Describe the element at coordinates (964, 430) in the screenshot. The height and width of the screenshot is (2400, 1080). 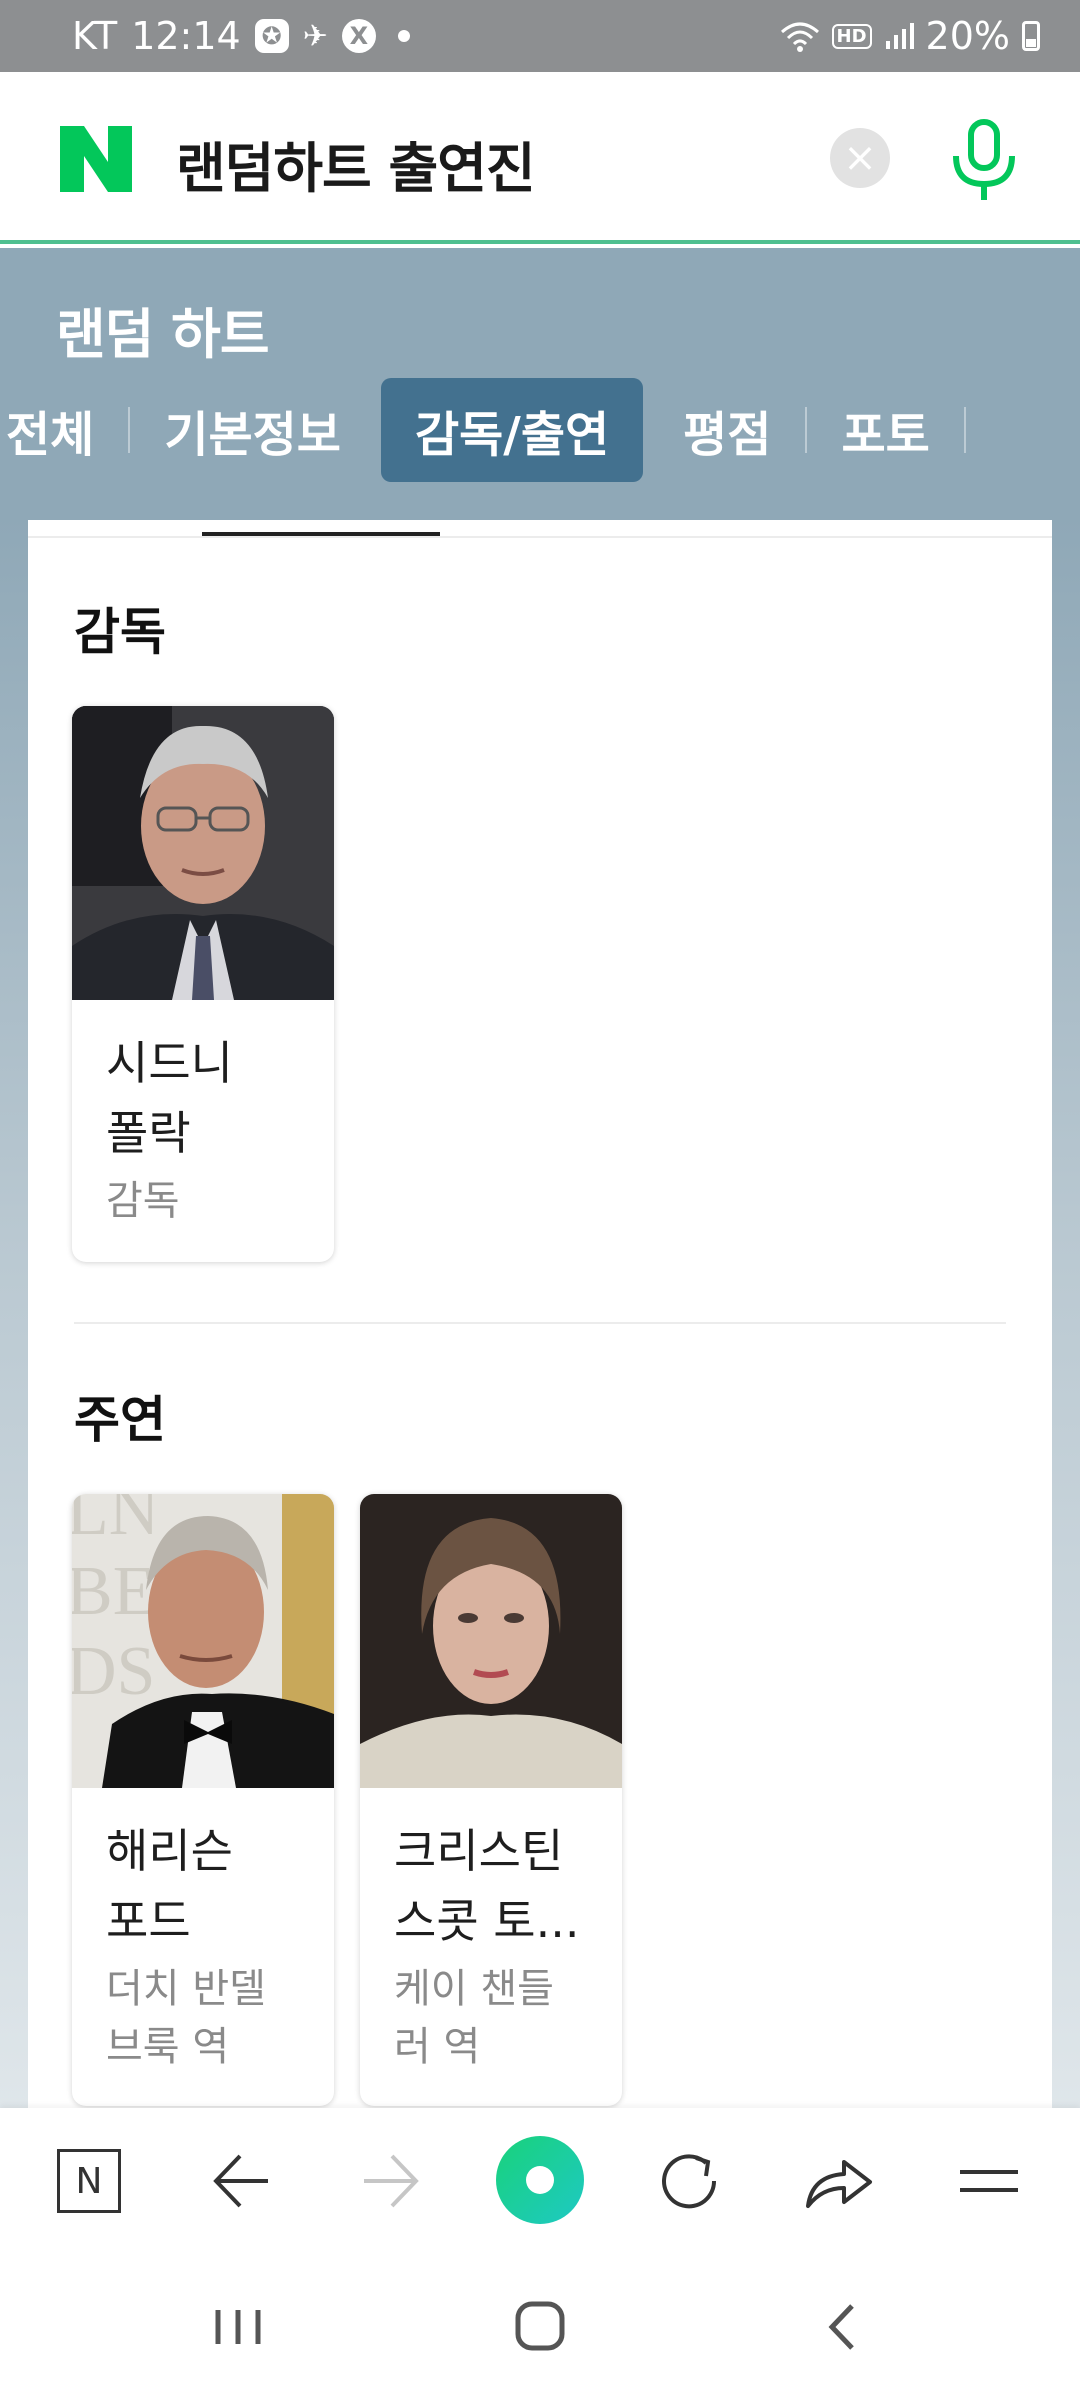
I see `tab-separator` at that location.